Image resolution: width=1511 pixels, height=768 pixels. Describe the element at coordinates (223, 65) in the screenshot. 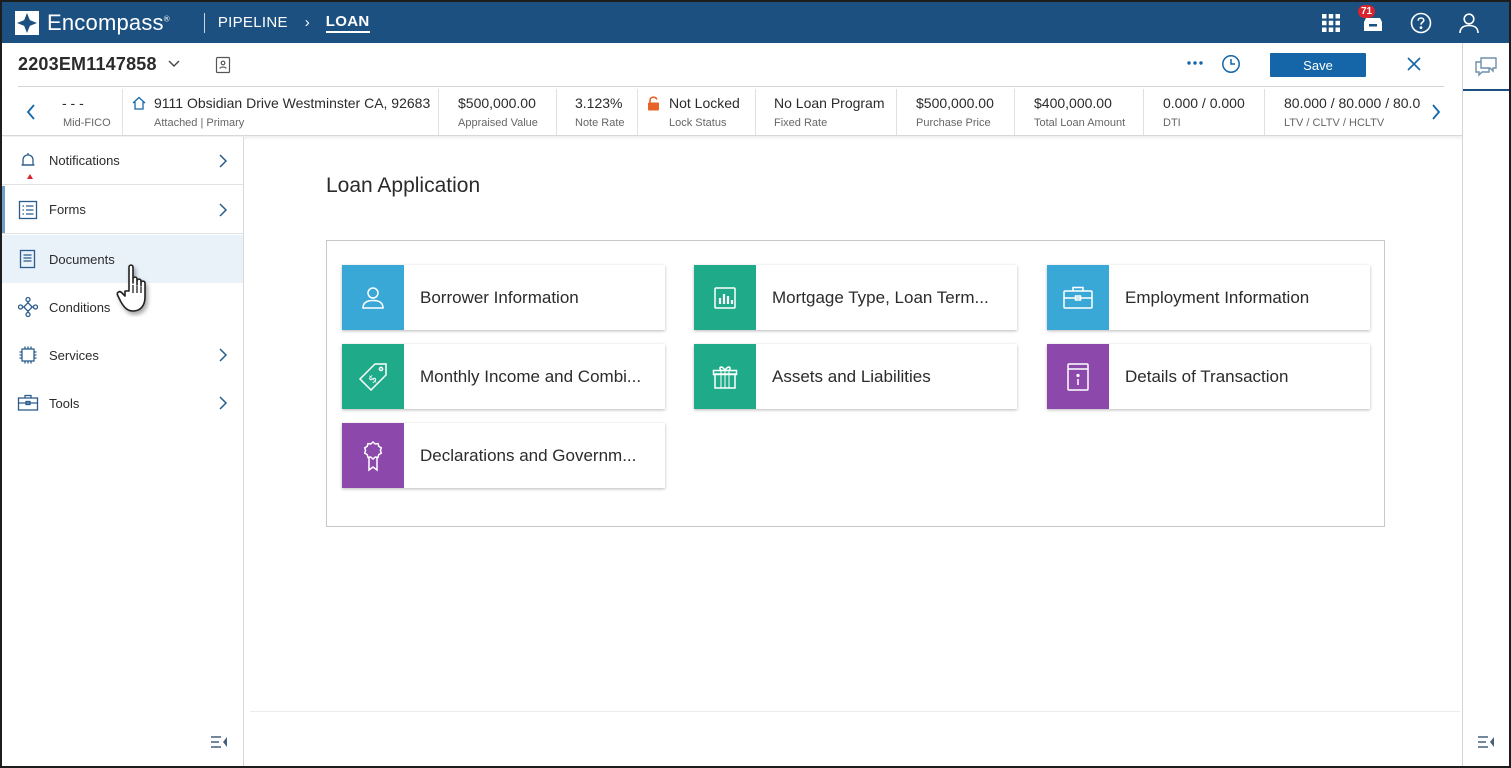

I see `contact-card-icon` at that location.